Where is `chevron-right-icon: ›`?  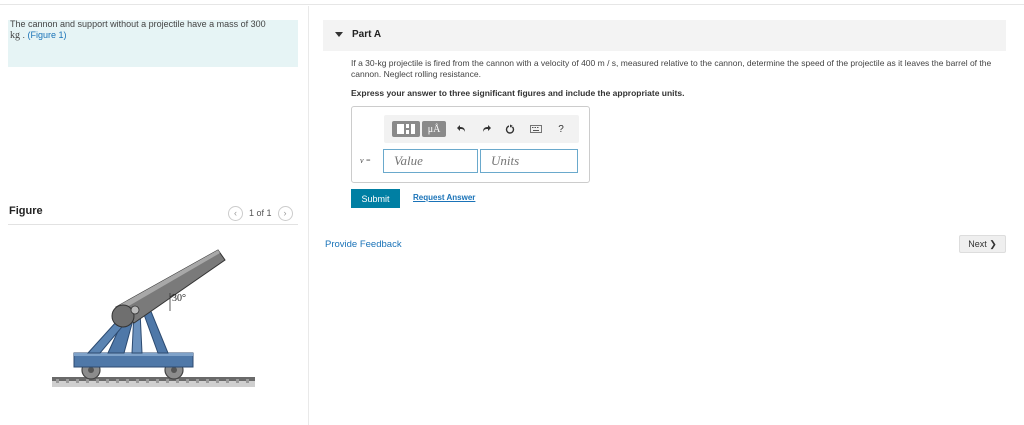
chevron-right-icon: › is located at coordinates (285, 213).